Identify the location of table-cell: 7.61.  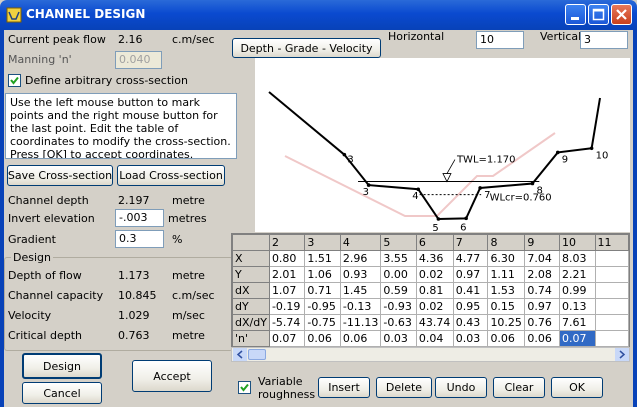
(577, 322).